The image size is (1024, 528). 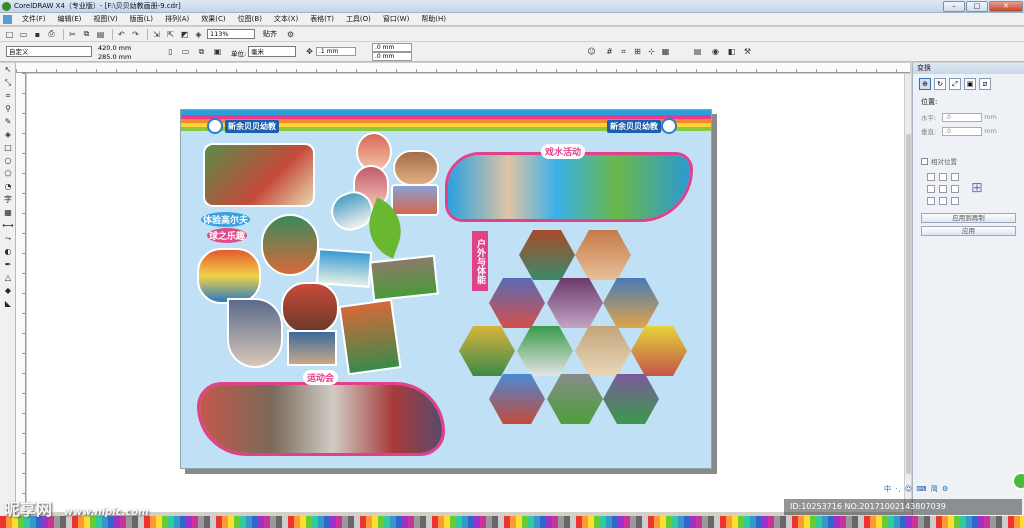 I want to click on launcher-icon: ◩, so click(x=184, y=34).